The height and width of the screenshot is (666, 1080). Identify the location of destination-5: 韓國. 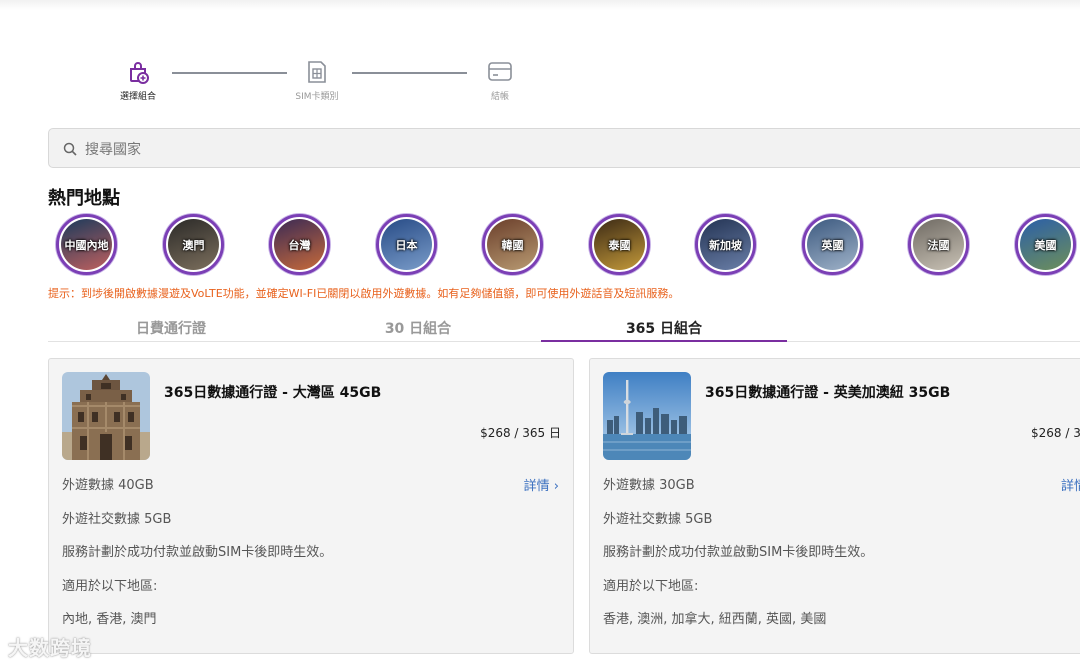
(512, 244).